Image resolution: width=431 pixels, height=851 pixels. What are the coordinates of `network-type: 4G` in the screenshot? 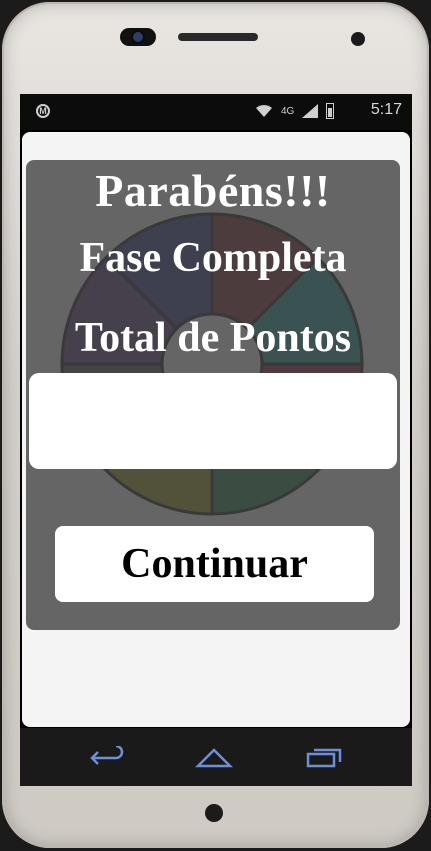 It's located at (288, 111).